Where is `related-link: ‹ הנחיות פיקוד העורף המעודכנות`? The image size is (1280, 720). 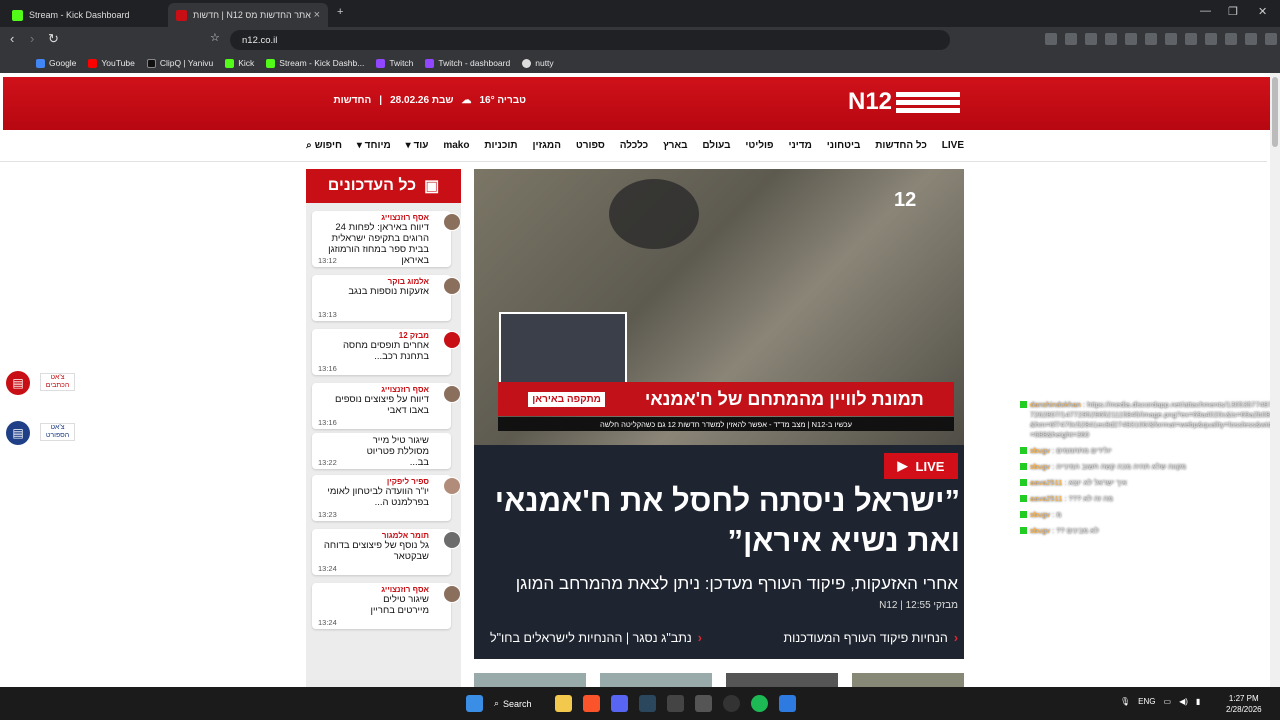
related-link: ‹ הנחיות פיקוד העורף המעודכנות is located at coordinates (871, 638).